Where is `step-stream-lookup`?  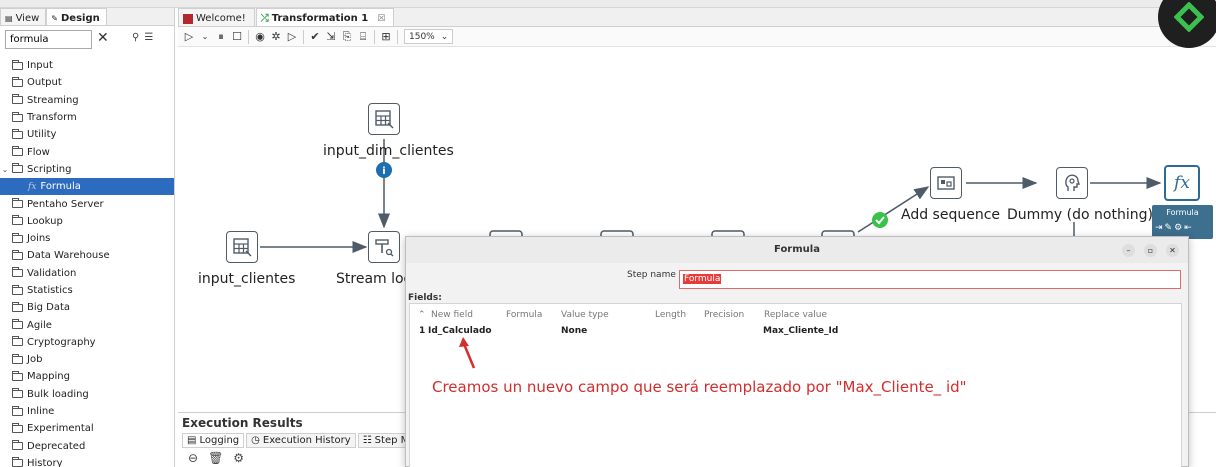 step-stream-lookup is located at coordinates (384, 247).